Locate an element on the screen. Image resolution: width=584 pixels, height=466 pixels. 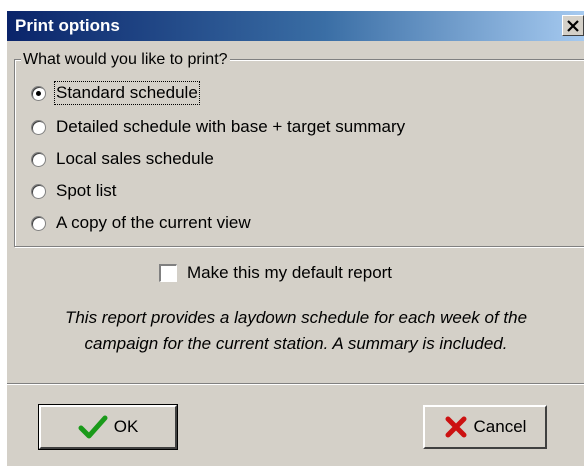
ok-label: OK is located at coordinates (126, 426).